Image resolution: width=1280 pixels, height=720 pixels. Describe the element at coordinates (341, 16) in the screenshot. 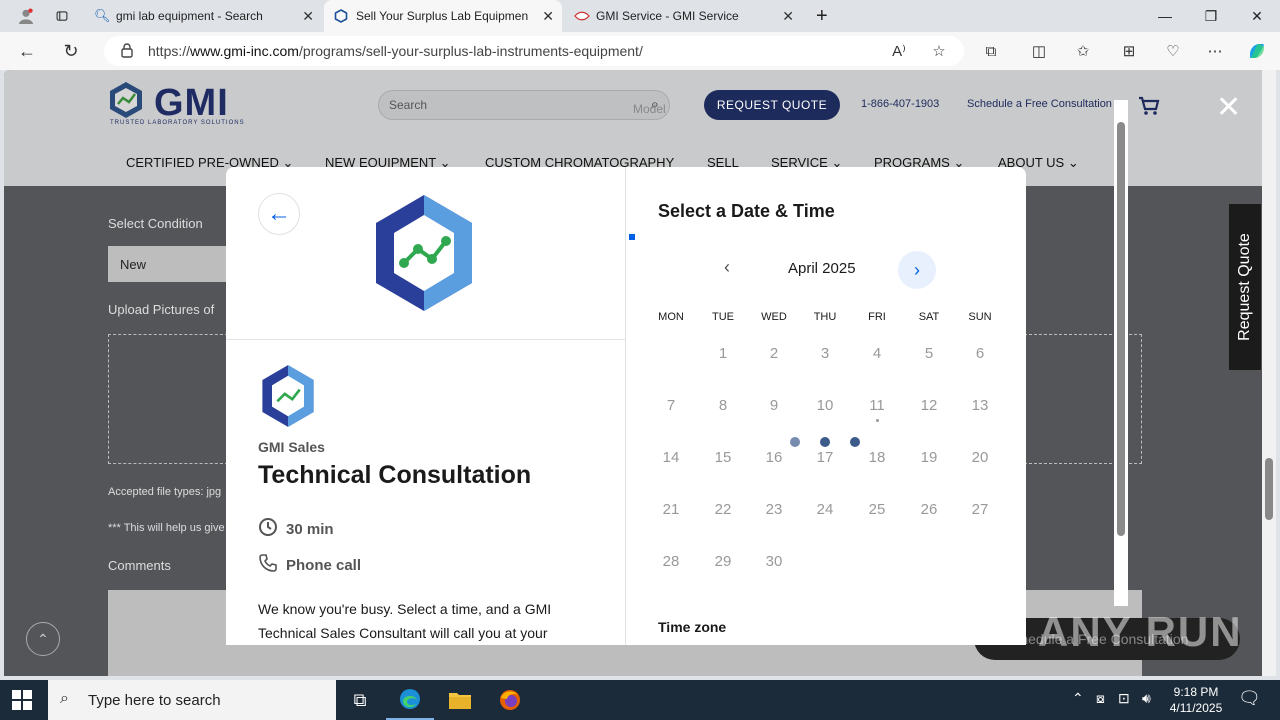

I see `shield-icon` at that location.